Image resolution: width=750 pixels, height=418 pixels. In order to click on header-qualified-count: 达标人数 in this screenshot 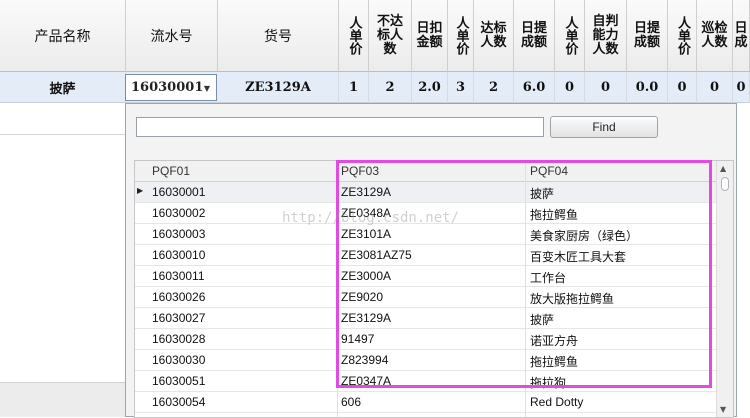, I will do `click(494, 36)`.